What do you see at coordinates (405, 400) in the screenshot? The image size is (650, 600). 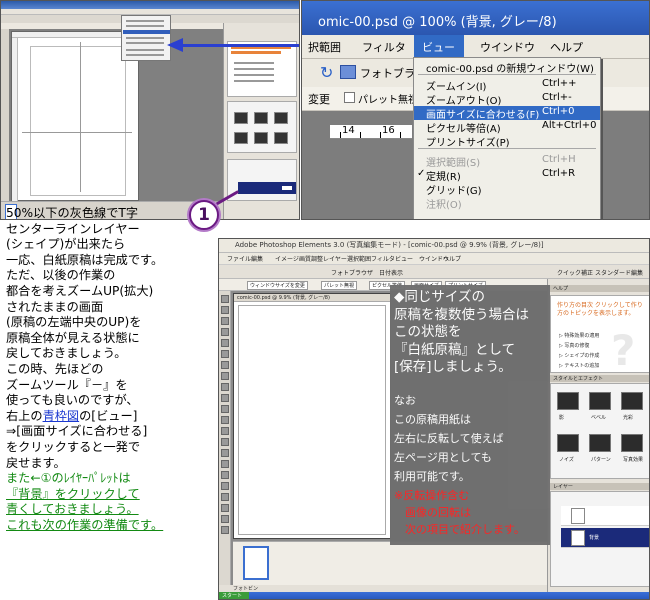 I see `note-line: なお` at bounding box center [405, 400].